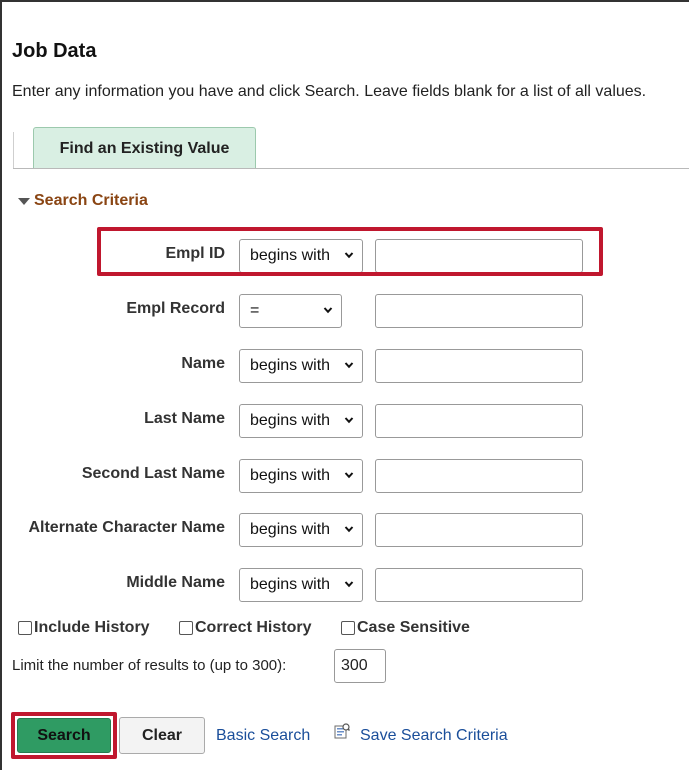 This screenshot has width=689, height=770. Describe the element at coordinates (263, 736) in the screenshot. I see `basic-search-link: Basic Search` at that location.